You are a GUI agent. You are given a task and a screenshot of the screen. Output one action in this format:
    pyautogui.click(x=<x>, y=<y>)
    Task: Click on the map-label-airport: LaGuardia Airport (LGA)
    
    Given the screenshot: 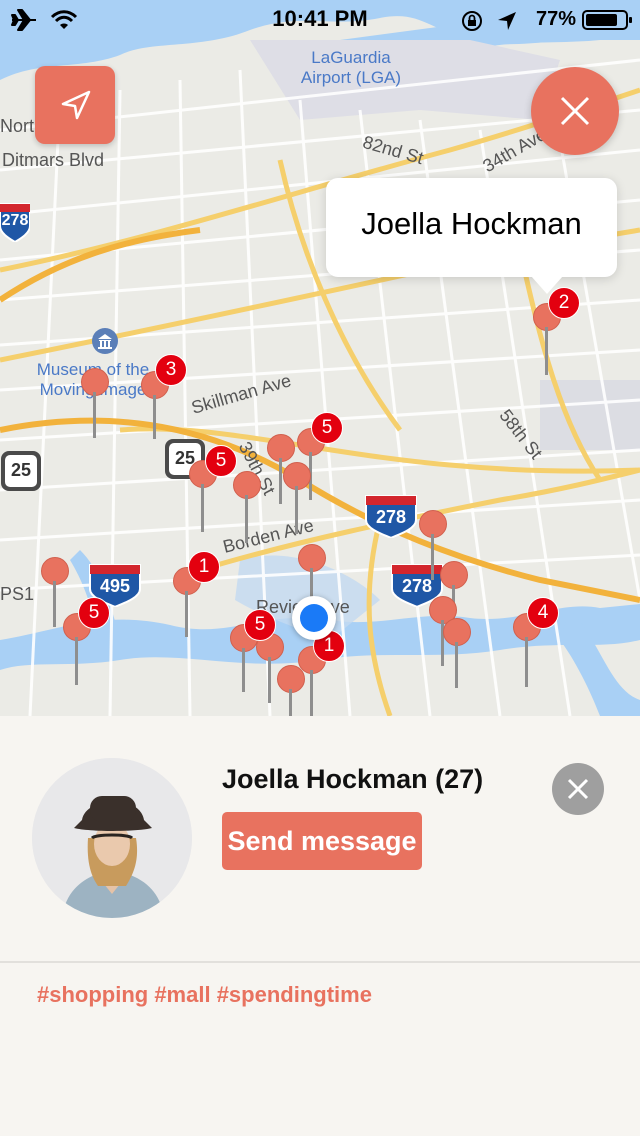 What is the action you would take?
    pyautogui.click(x=351, y=67)
    